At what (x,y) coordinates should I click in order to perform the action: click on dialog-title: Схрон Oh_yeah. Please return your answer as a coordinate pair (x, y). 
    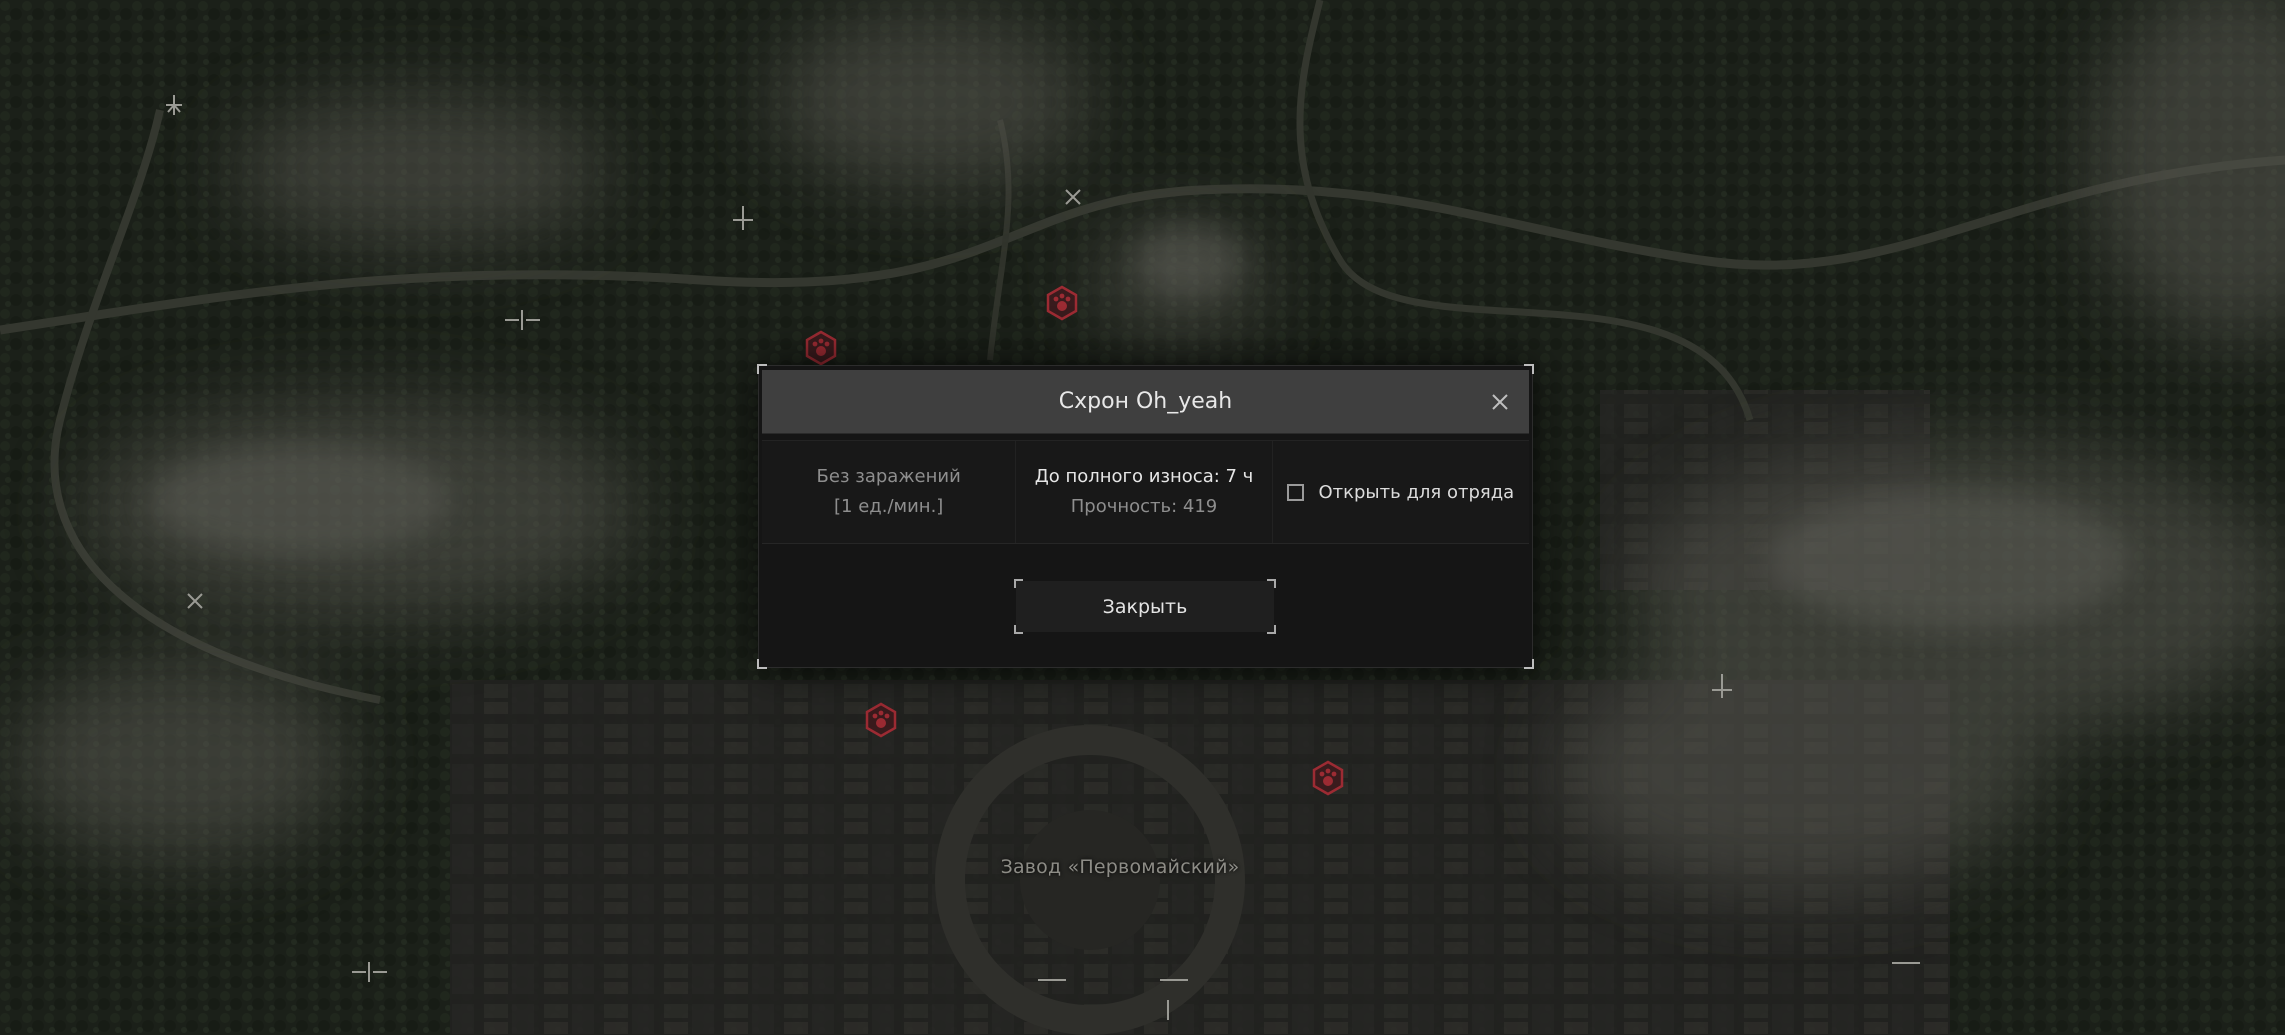
    Looking at the image, I should click on (1145, 401).